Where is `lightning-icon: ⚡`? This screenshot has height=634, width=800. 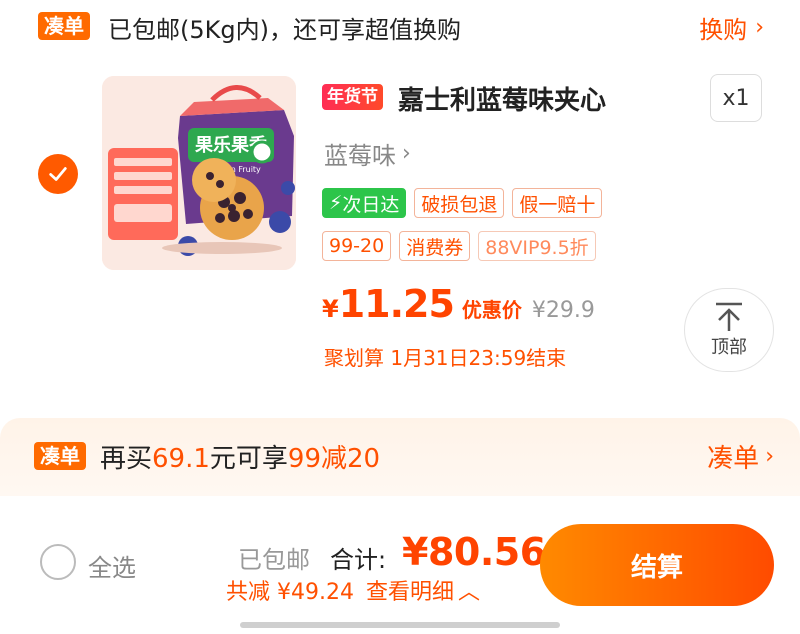 lightning-icon: ⚡ is located at coordinates (336, 203).